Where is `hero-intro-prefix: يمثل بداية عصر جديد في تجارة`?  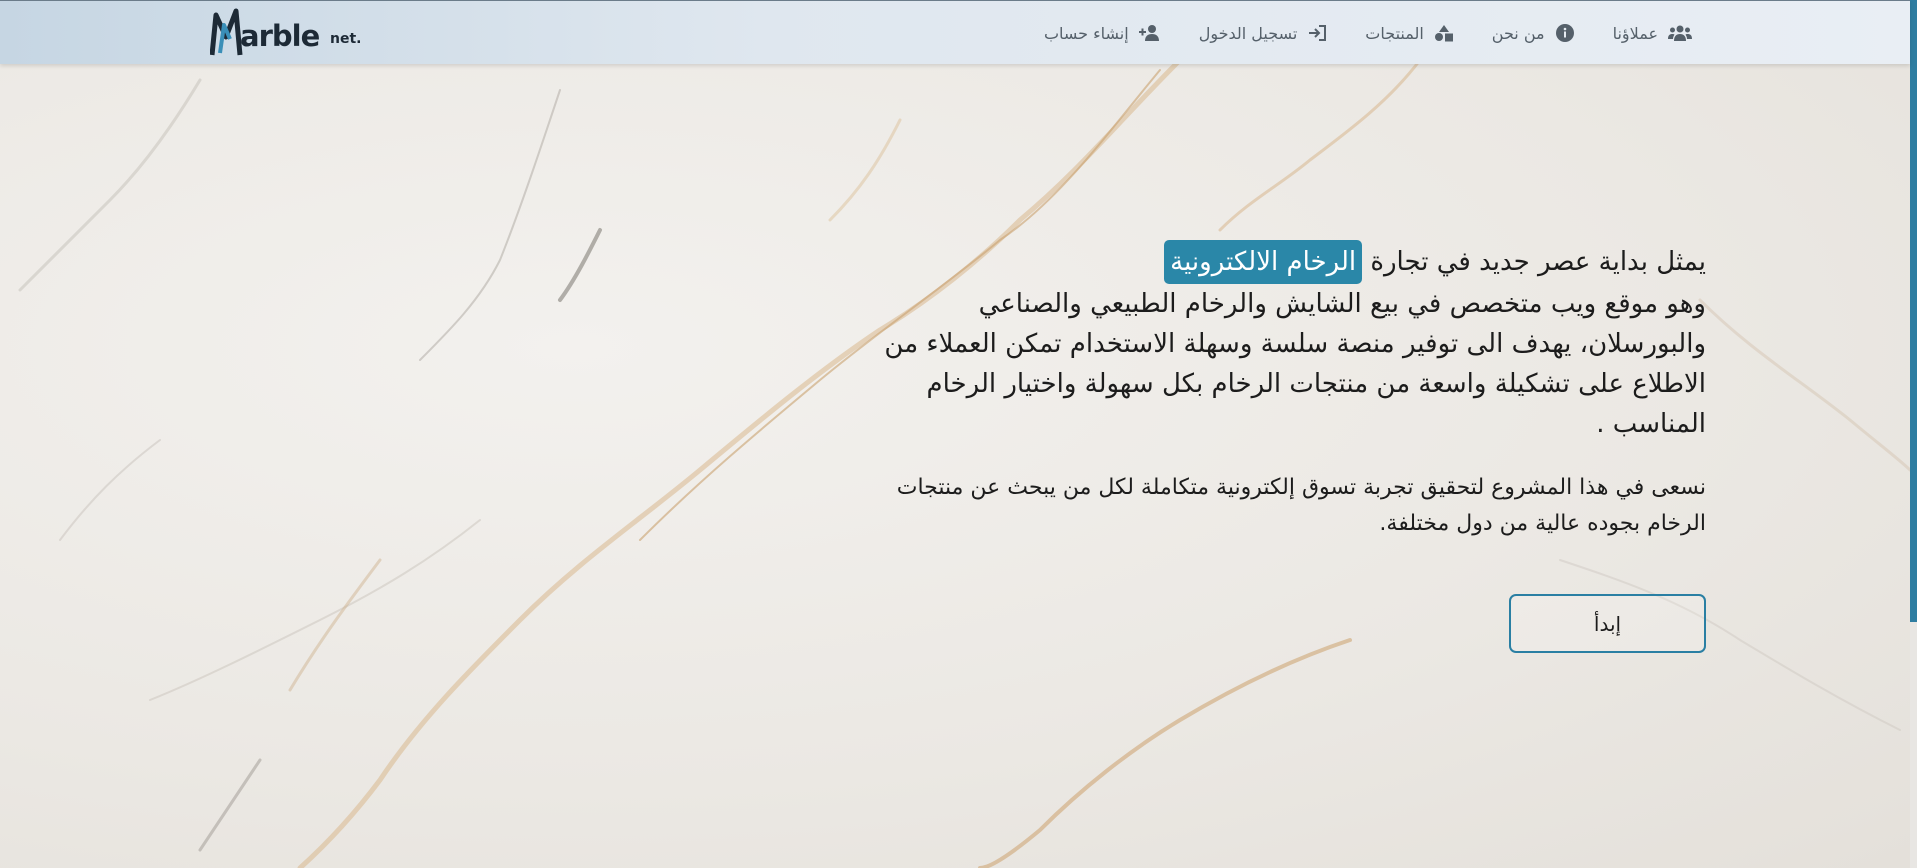 hero-intro-prefix: يمثل بداية عصر جديد في تجارة is located at coordinates (1538, 262).